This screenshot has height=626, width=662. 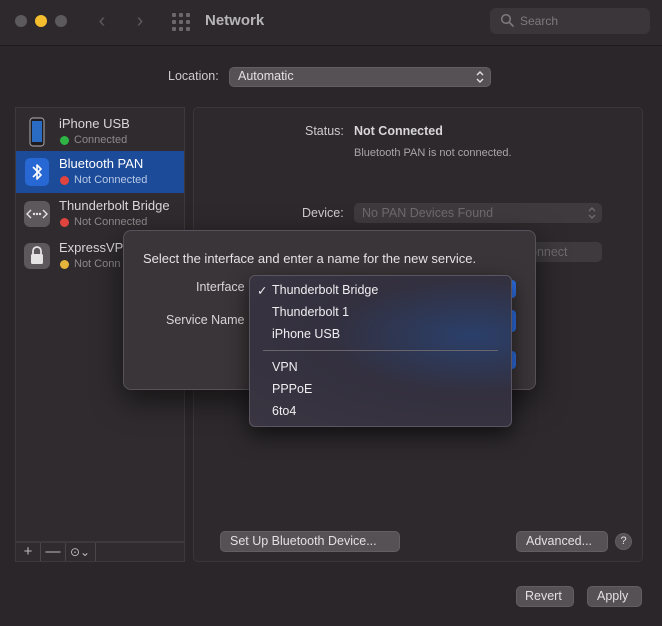 I want to click on bluetooth-icon, so click(x=37, y=172).